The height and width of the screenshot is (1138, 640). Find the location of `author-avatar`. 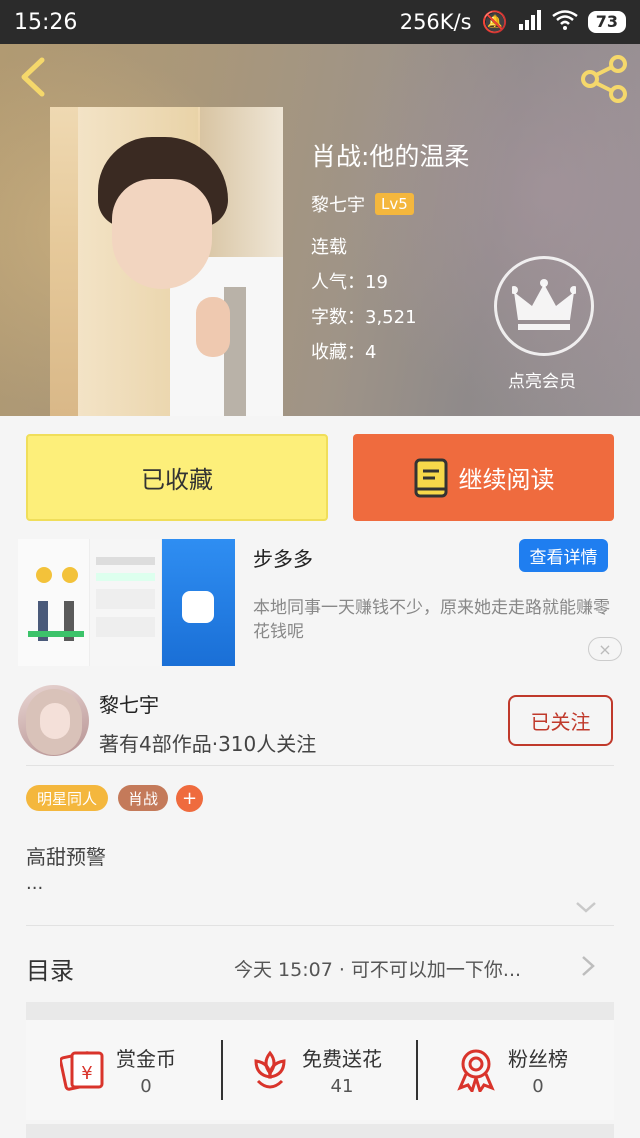

author-avatar is located at coordinates (53, 720).